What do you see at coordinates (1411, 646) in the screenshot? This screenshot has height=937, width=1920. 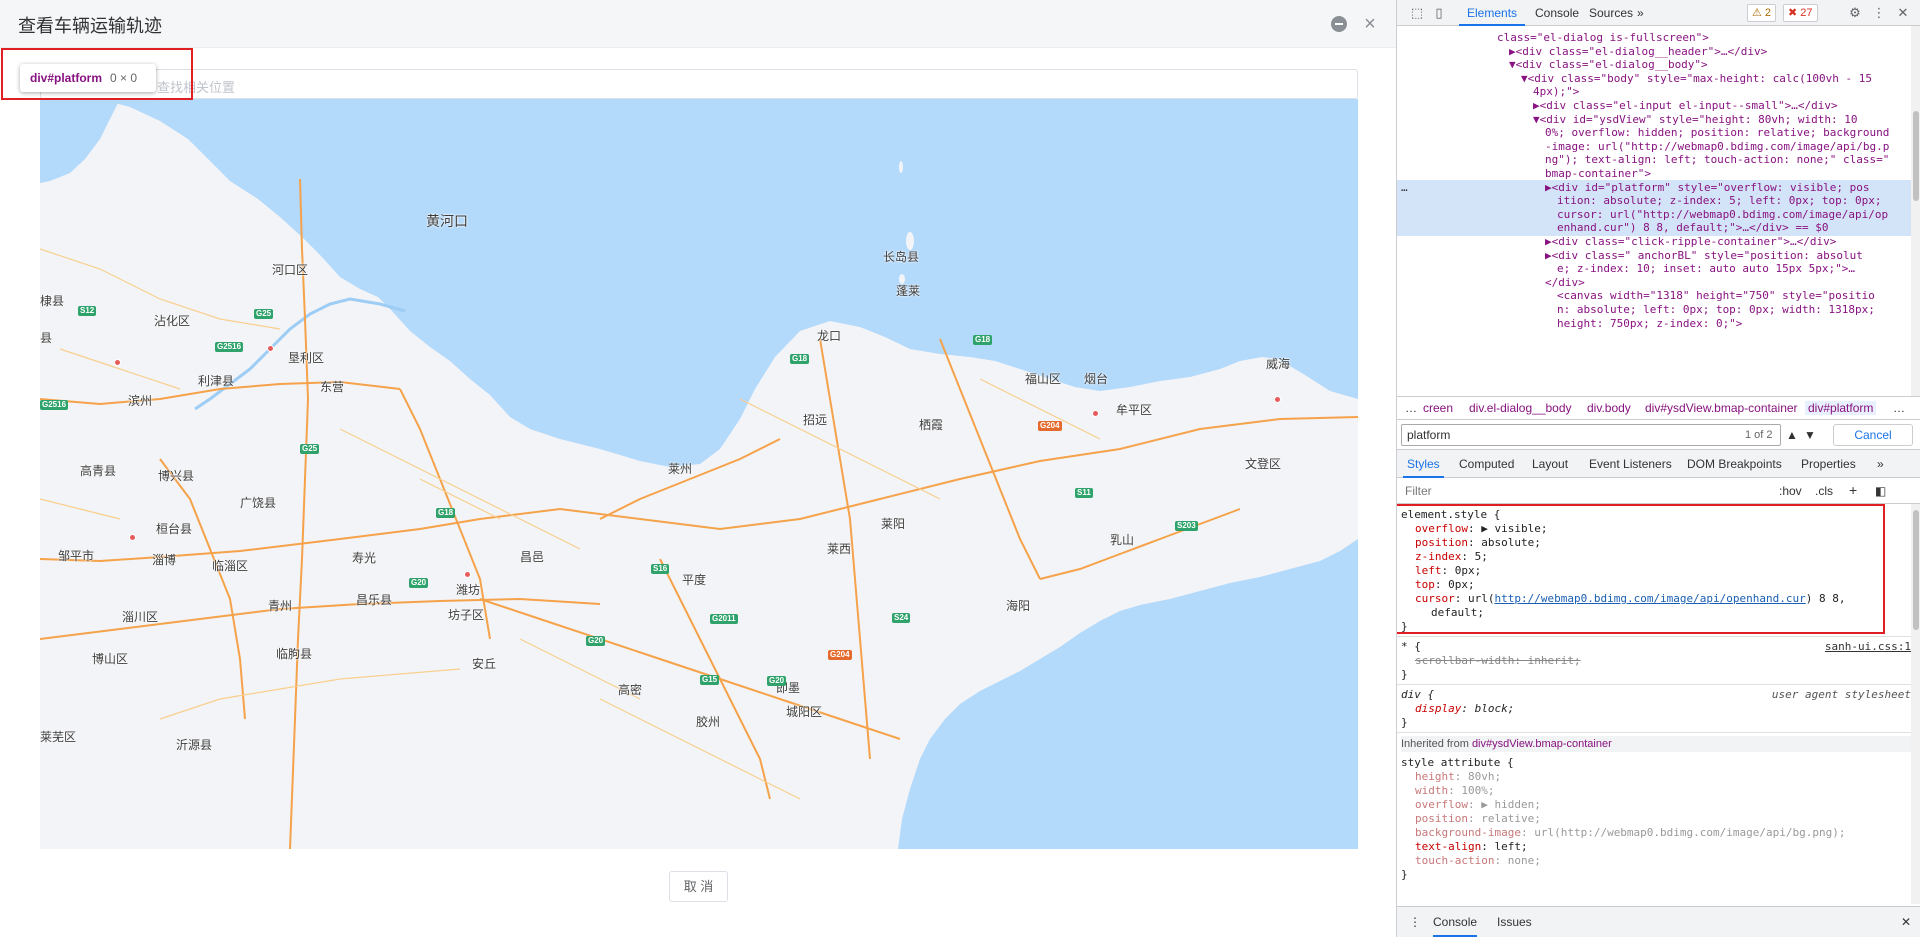 I see `rule-selector: * {` at bounding box center [1411, 646].